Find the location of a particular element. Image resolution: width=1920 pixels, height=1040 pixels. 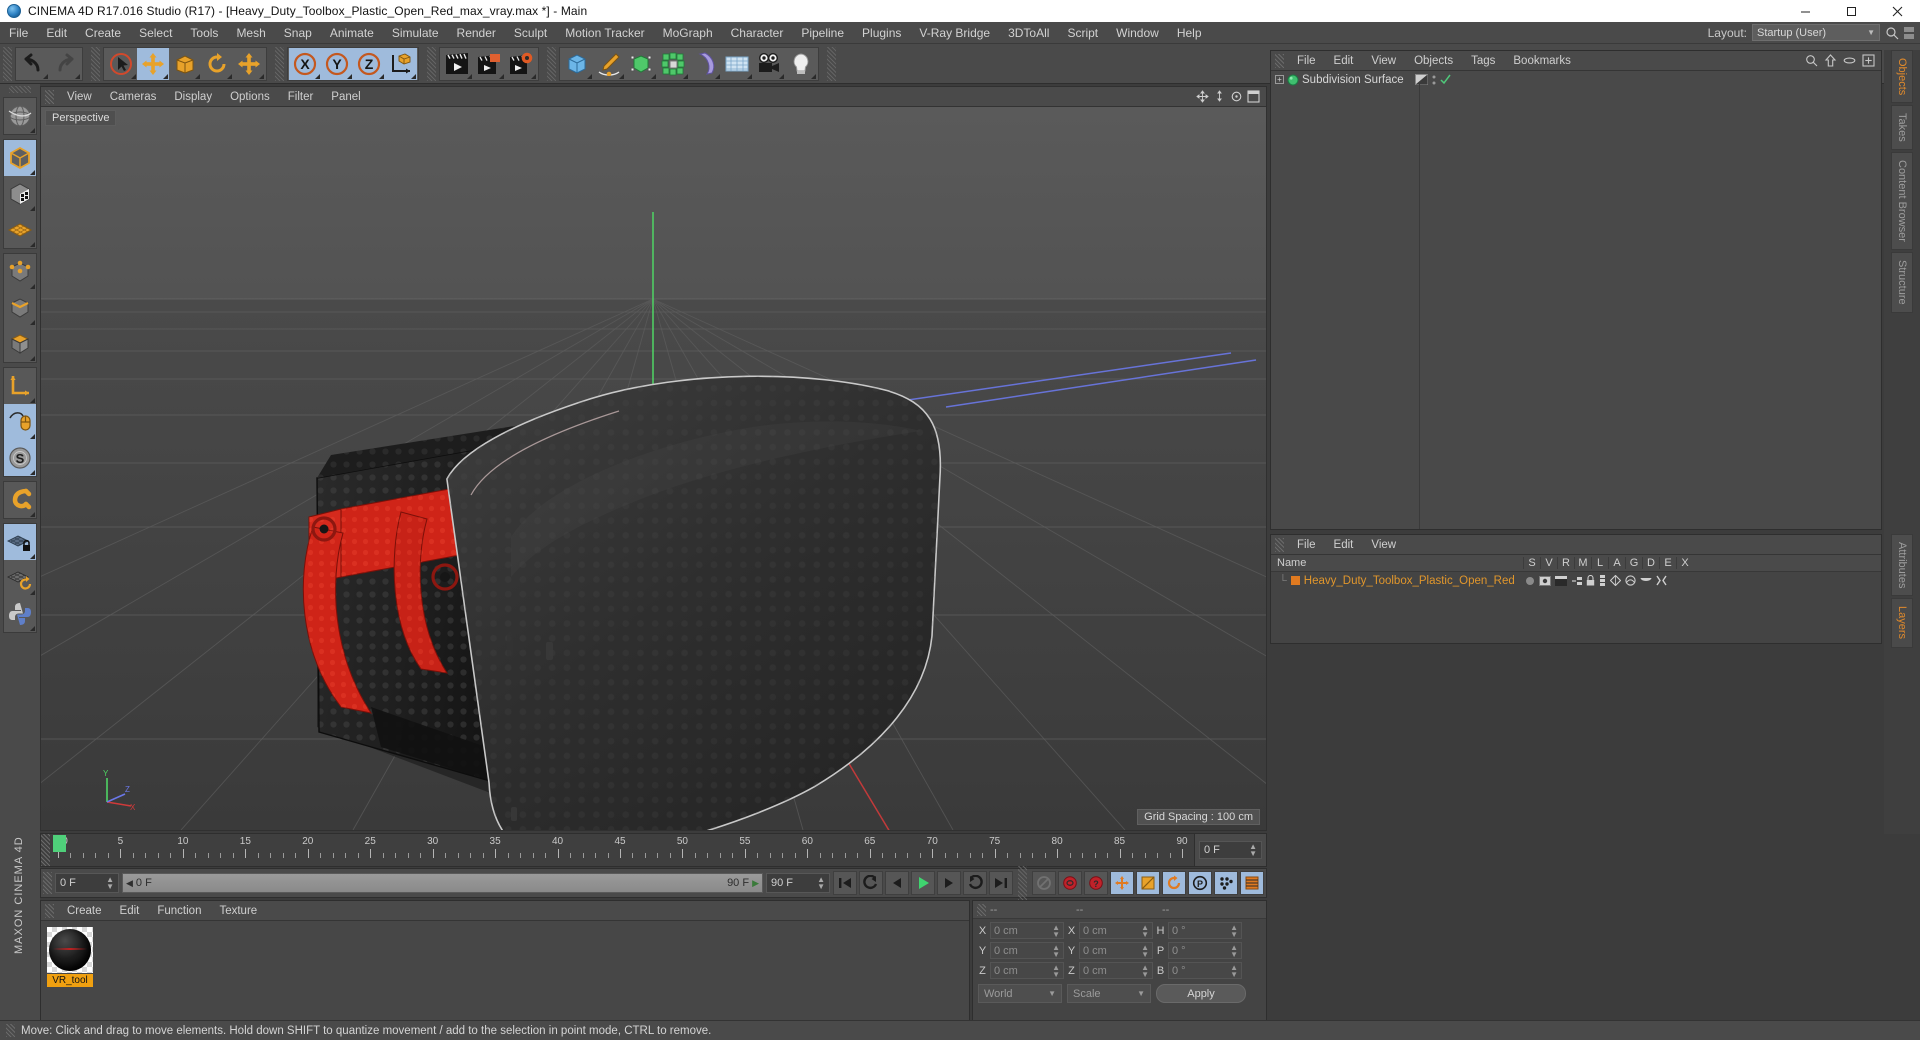

rotate-camera-icon is located at coordinates (1236, 96).